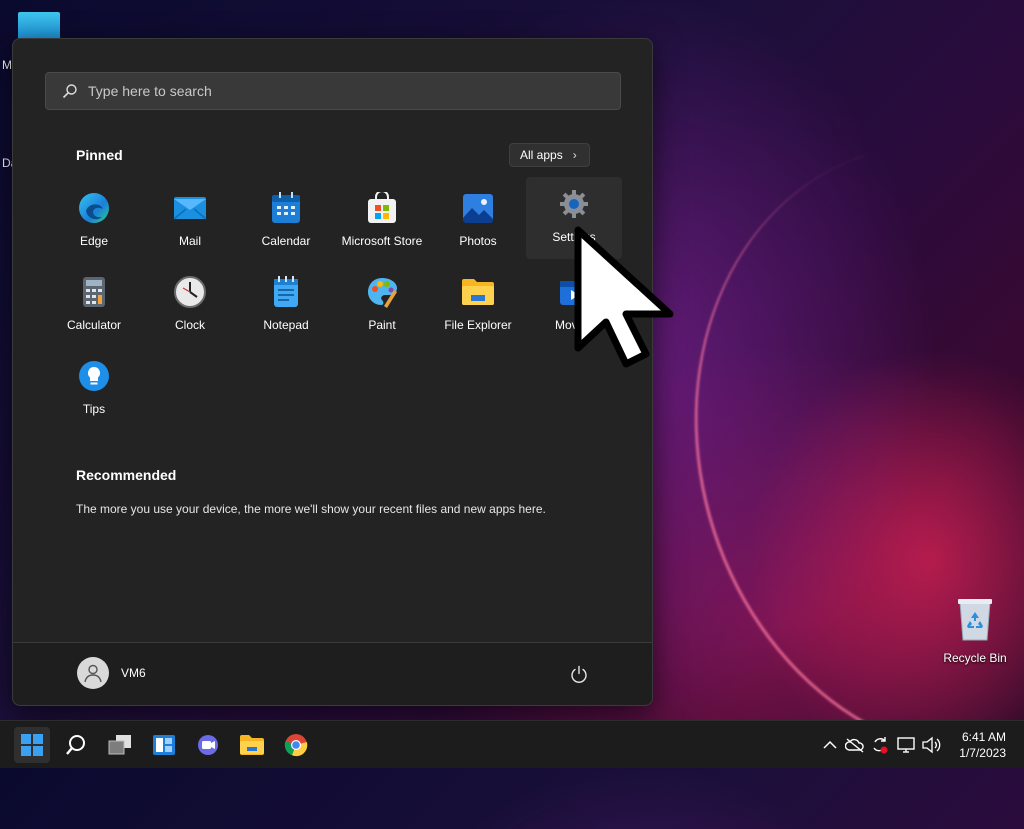 The image size is (1024, 829). What do you see at coordinates (975, 658) in the screenshot?
I see `recycle-bin-label: Recycle Bin` at bounding box center [975, 658].